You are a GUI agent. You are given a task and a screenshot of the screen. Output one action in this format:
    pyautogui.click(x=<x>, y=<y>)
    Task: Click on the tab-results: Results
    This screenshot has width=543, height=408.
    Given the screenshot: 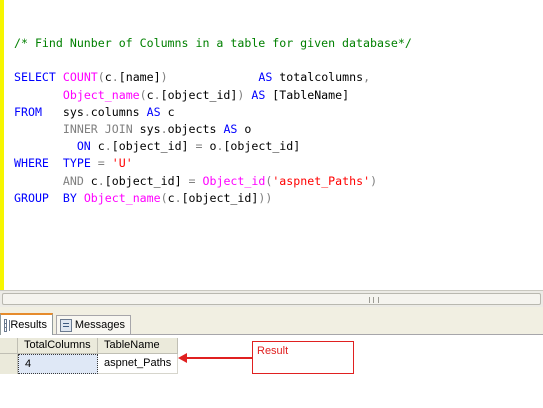 What is the action you would take?
    pyautogui.click(x=26, y=324)
    